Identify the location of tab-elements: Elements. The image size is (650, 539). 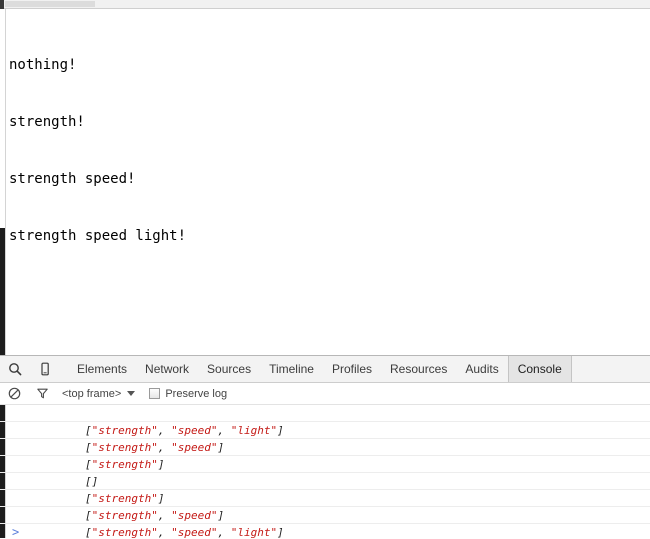
(102, 369).